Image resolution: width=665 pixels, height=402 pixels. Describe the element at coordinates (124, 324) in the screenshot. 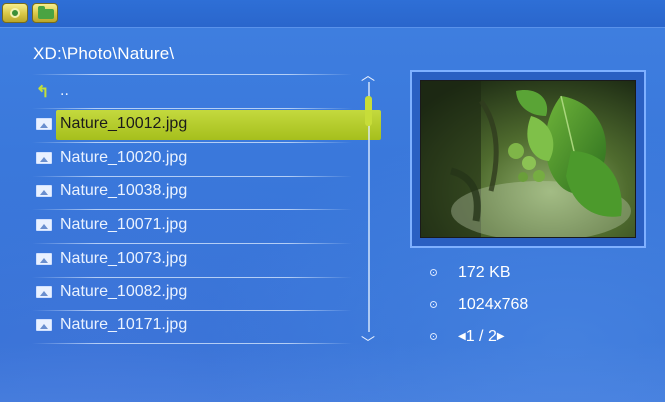

I see `file-name: Nature_10171.jpg` at that location.